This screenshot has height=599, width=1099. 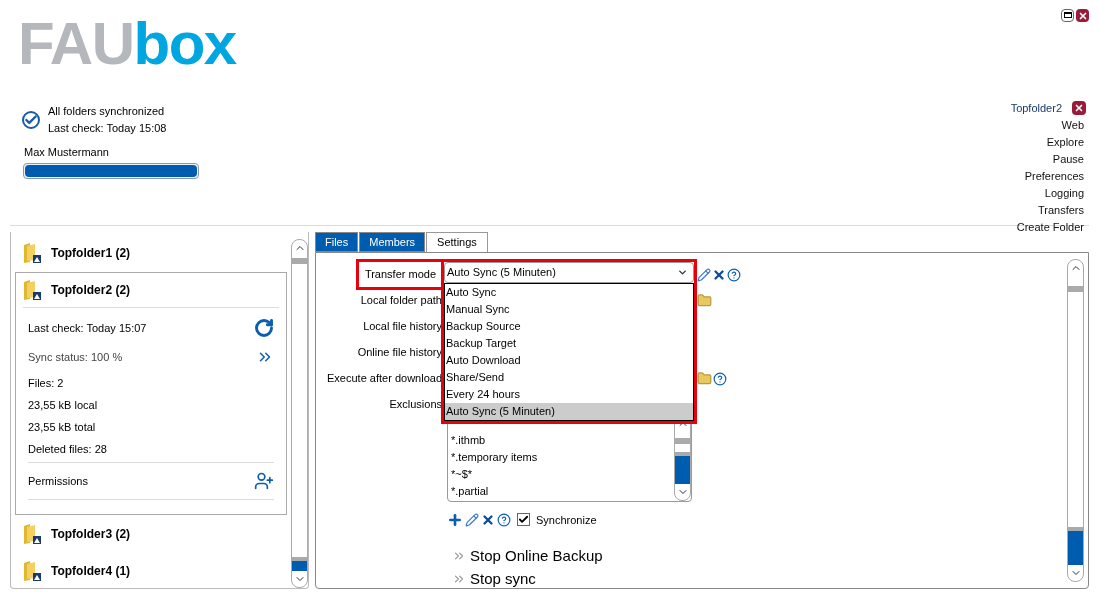 What do you see at coordinates (75, 358) in the screenshot?
I see `folder-detail: Sync status: 100 %` at bounding box center [75, 358].